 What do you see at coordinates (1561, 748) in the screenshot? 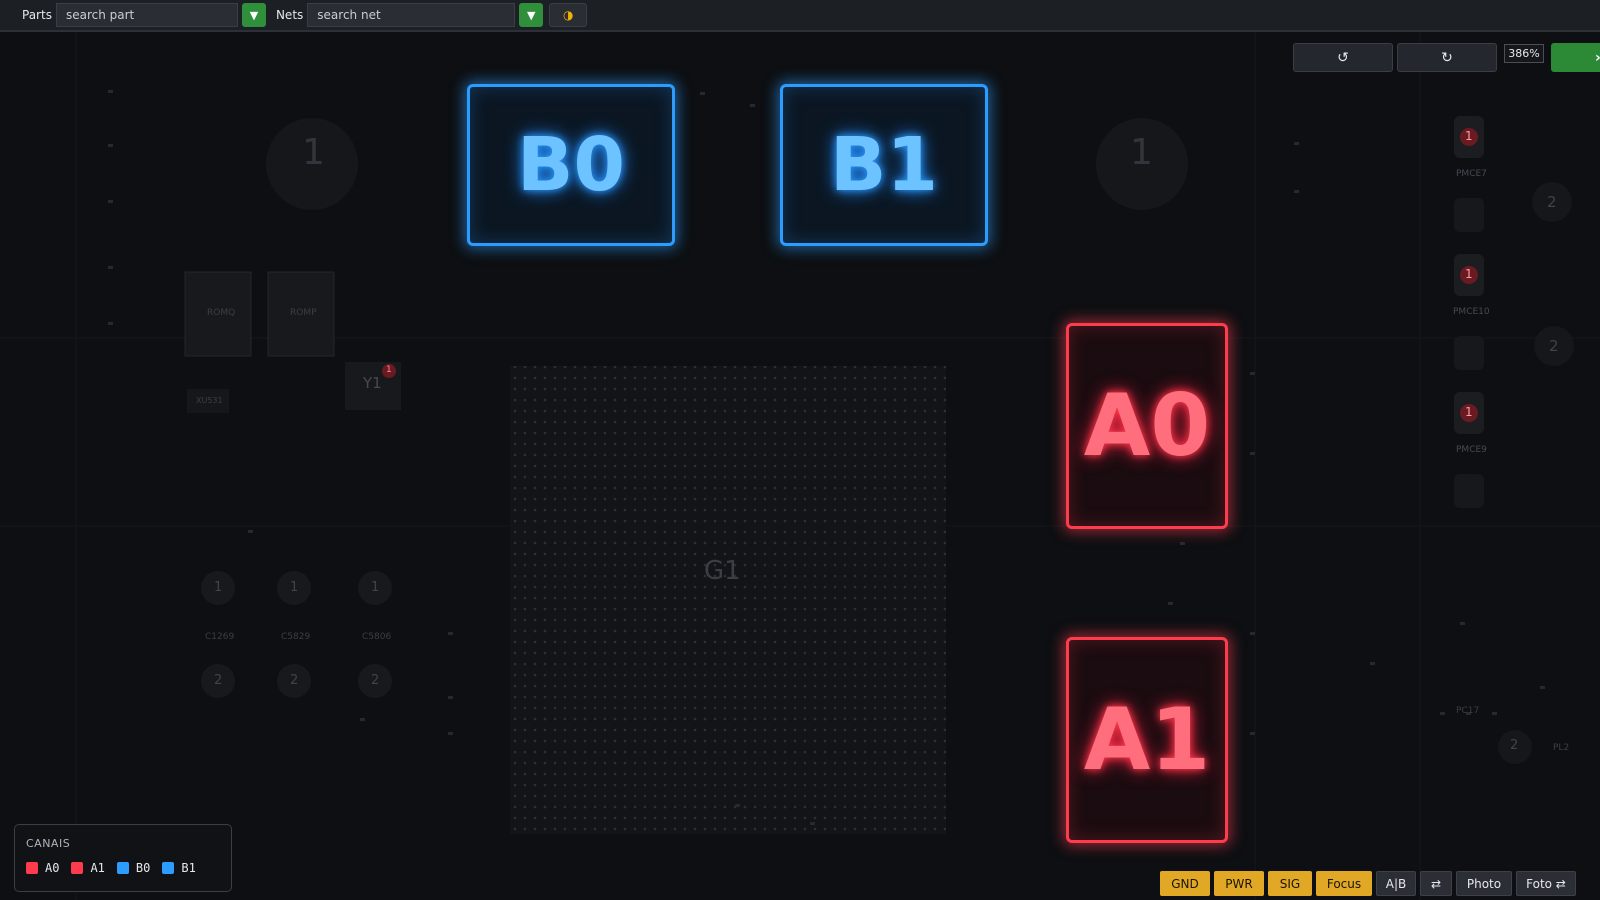
I see `pl2-label: PL2` at bounding box center [1561, 748].